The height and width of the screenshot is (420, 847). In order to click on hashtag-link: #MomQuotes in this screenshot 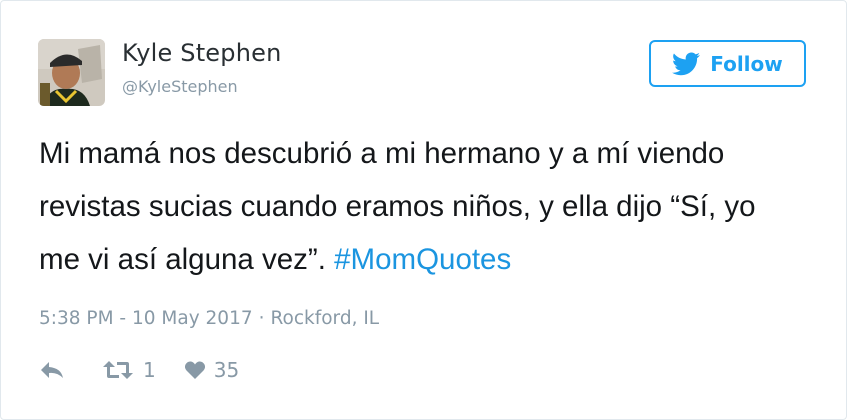, I will do `click(422, 259)`.